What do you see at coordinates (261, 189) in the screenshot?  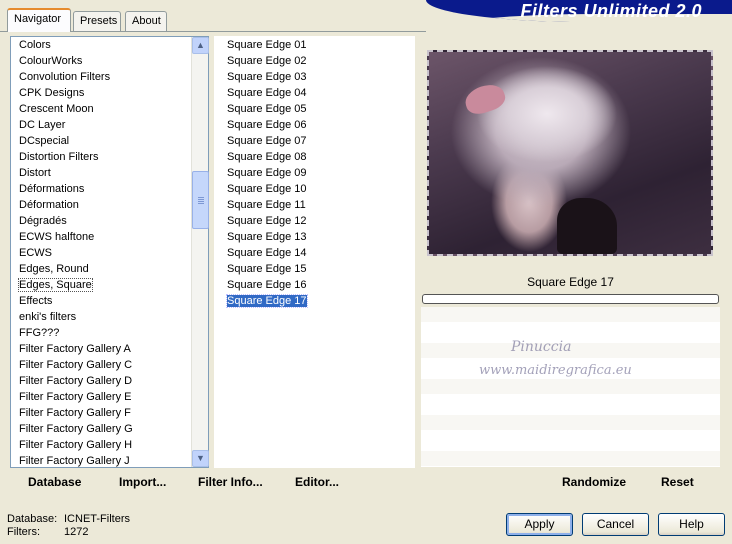 I see `filter-item: Square Edge 10` at bounding box center [261, 189].